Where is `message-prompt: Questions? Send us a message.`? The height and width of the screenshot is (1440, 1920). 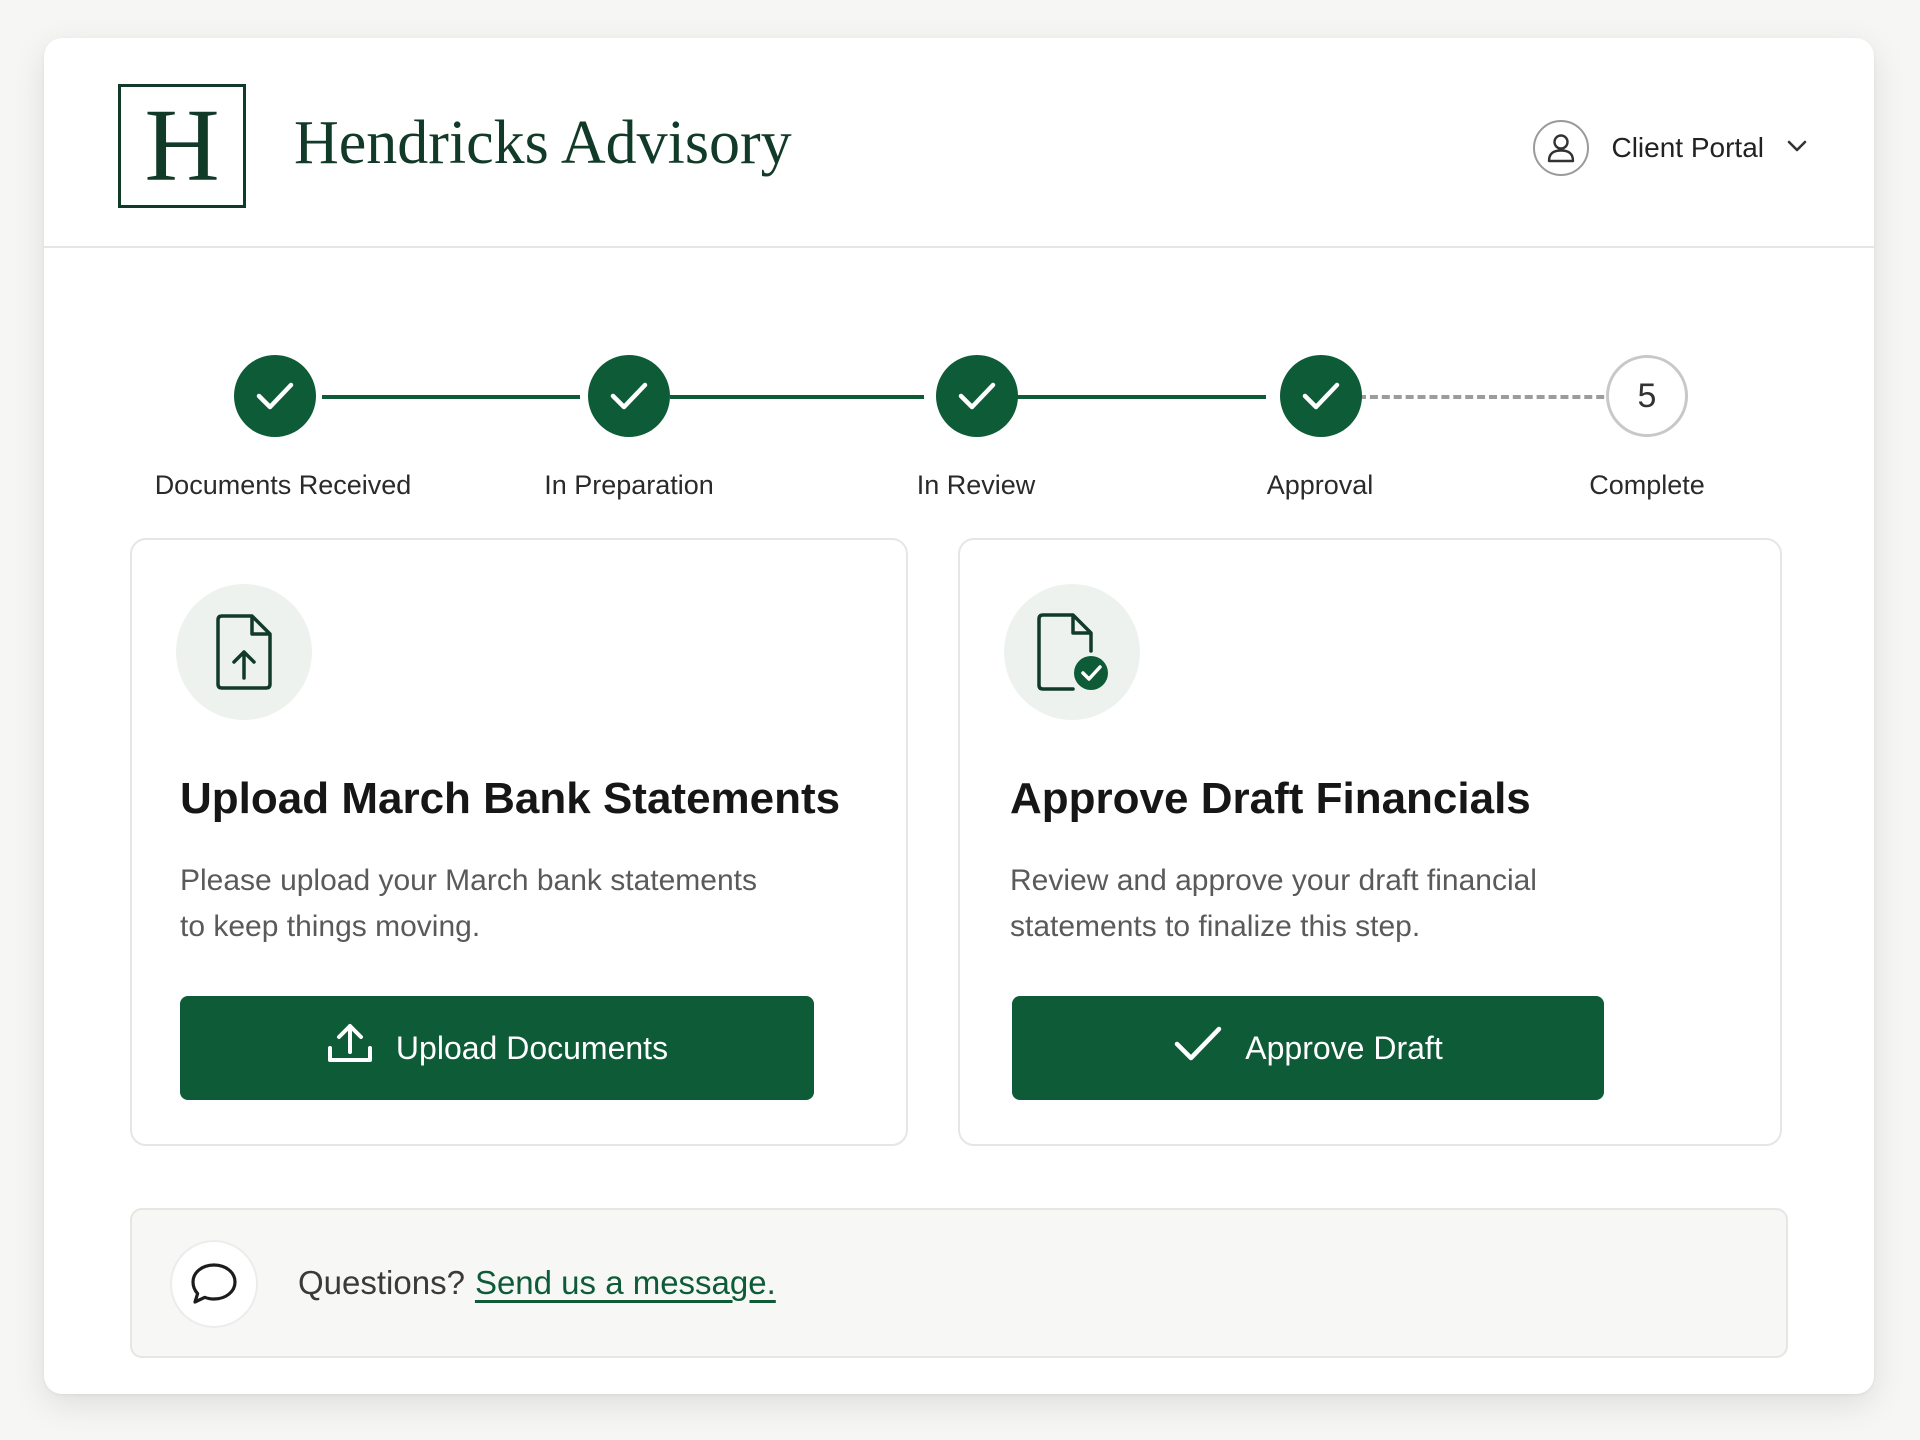
message-prompt: Questions? Send us a message. is located at coordinates (537, 1283).